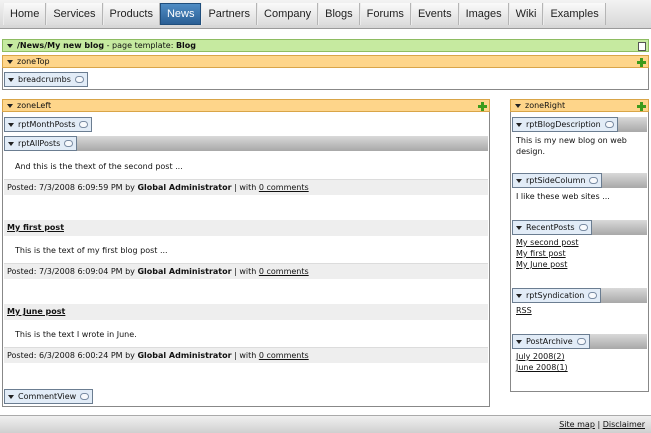 This screenshot has width=651, height=433. I want to click on recent-post-link: My first post, so click(541, 253).